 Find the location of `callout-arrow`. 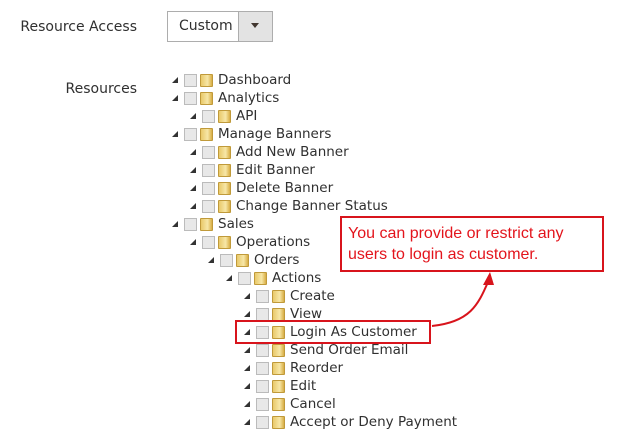

callout-arrow is located at coordinates (462, 299).